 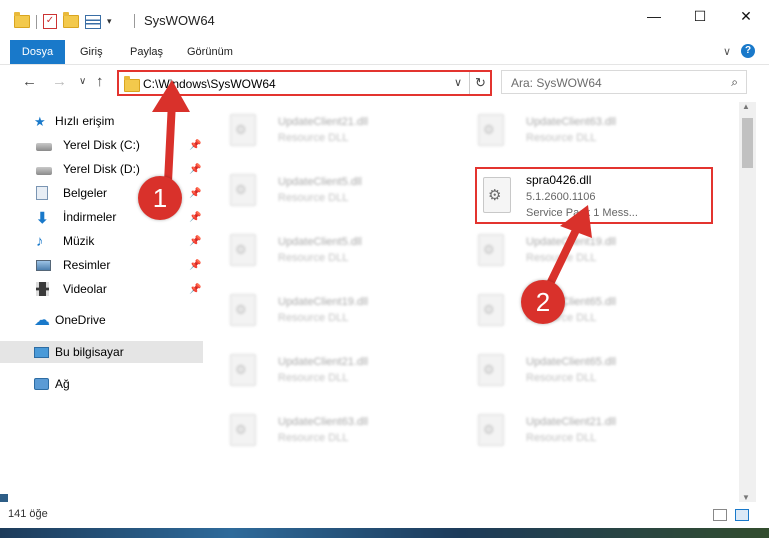 I want to click on scroll-up-arrow-icon: ▲, so click(x=746, y=106).